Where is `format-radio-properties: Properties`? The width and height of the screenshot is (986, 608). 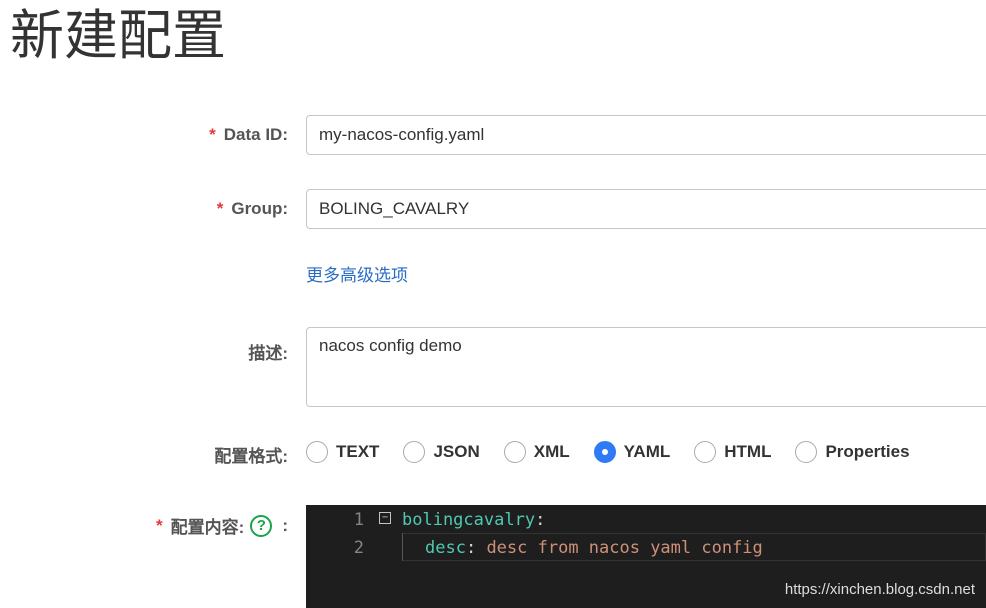
format-radio-properties: Properties is located at coordinates (852, 452).